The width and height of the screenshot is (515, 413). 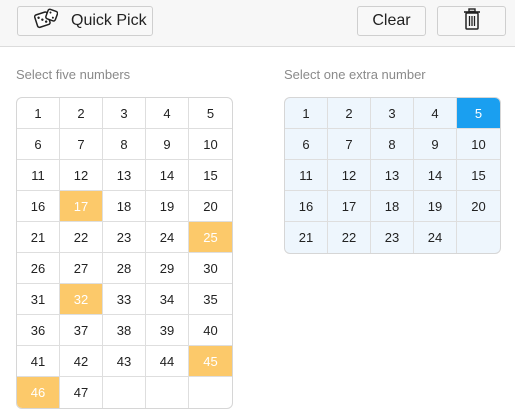 What do you see at coordinates (81, 144) in the screenshot?
I see `main-number-cell-7: 7` at bounding box center [81, 144].